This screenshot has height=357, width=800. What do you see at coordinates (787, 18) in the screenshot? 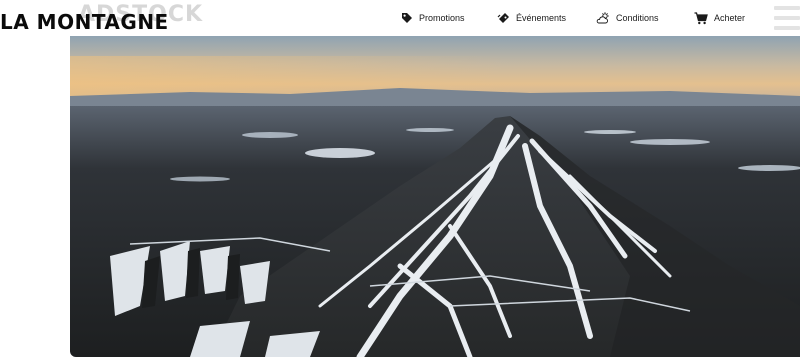
I see `hamburger-menu-icon` at bounding box center [787, 18].